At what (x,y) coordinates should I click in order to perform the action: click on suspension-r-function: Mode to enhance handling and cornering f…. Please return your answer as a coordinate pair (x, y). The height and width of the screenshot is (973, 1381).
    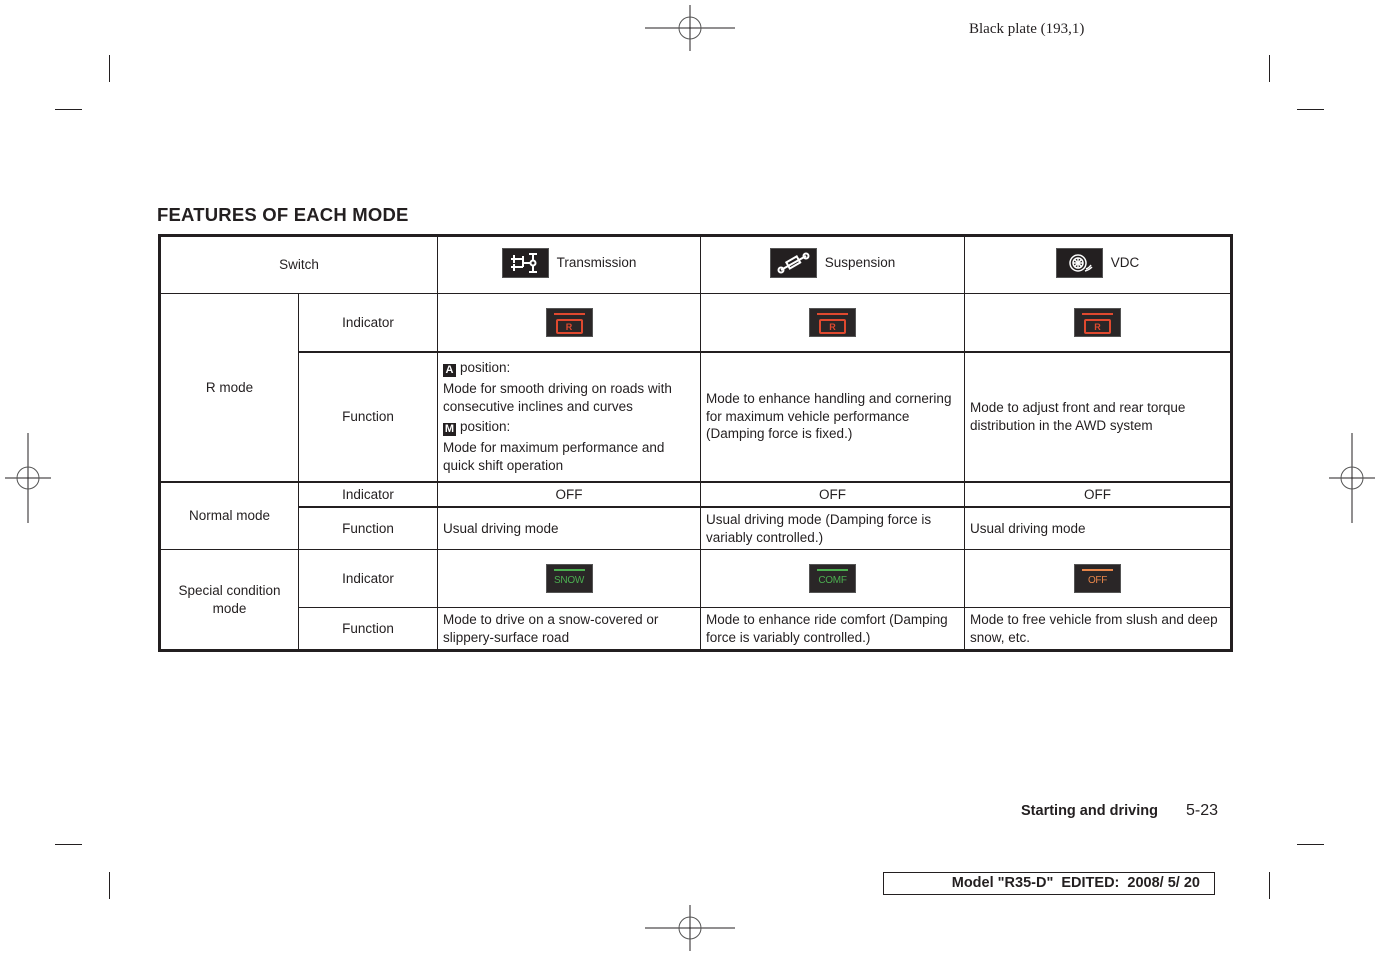
    Looking at the image, I should click on (833, 416).